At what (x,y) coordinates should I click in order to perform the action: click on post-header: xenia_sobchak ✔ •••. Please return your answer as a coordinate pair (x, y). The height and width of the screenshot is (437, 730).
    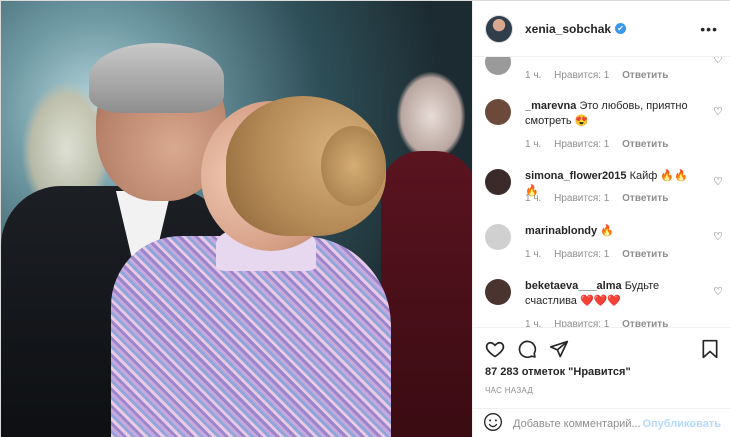
    Looking at the image, I should click on (601, 29).